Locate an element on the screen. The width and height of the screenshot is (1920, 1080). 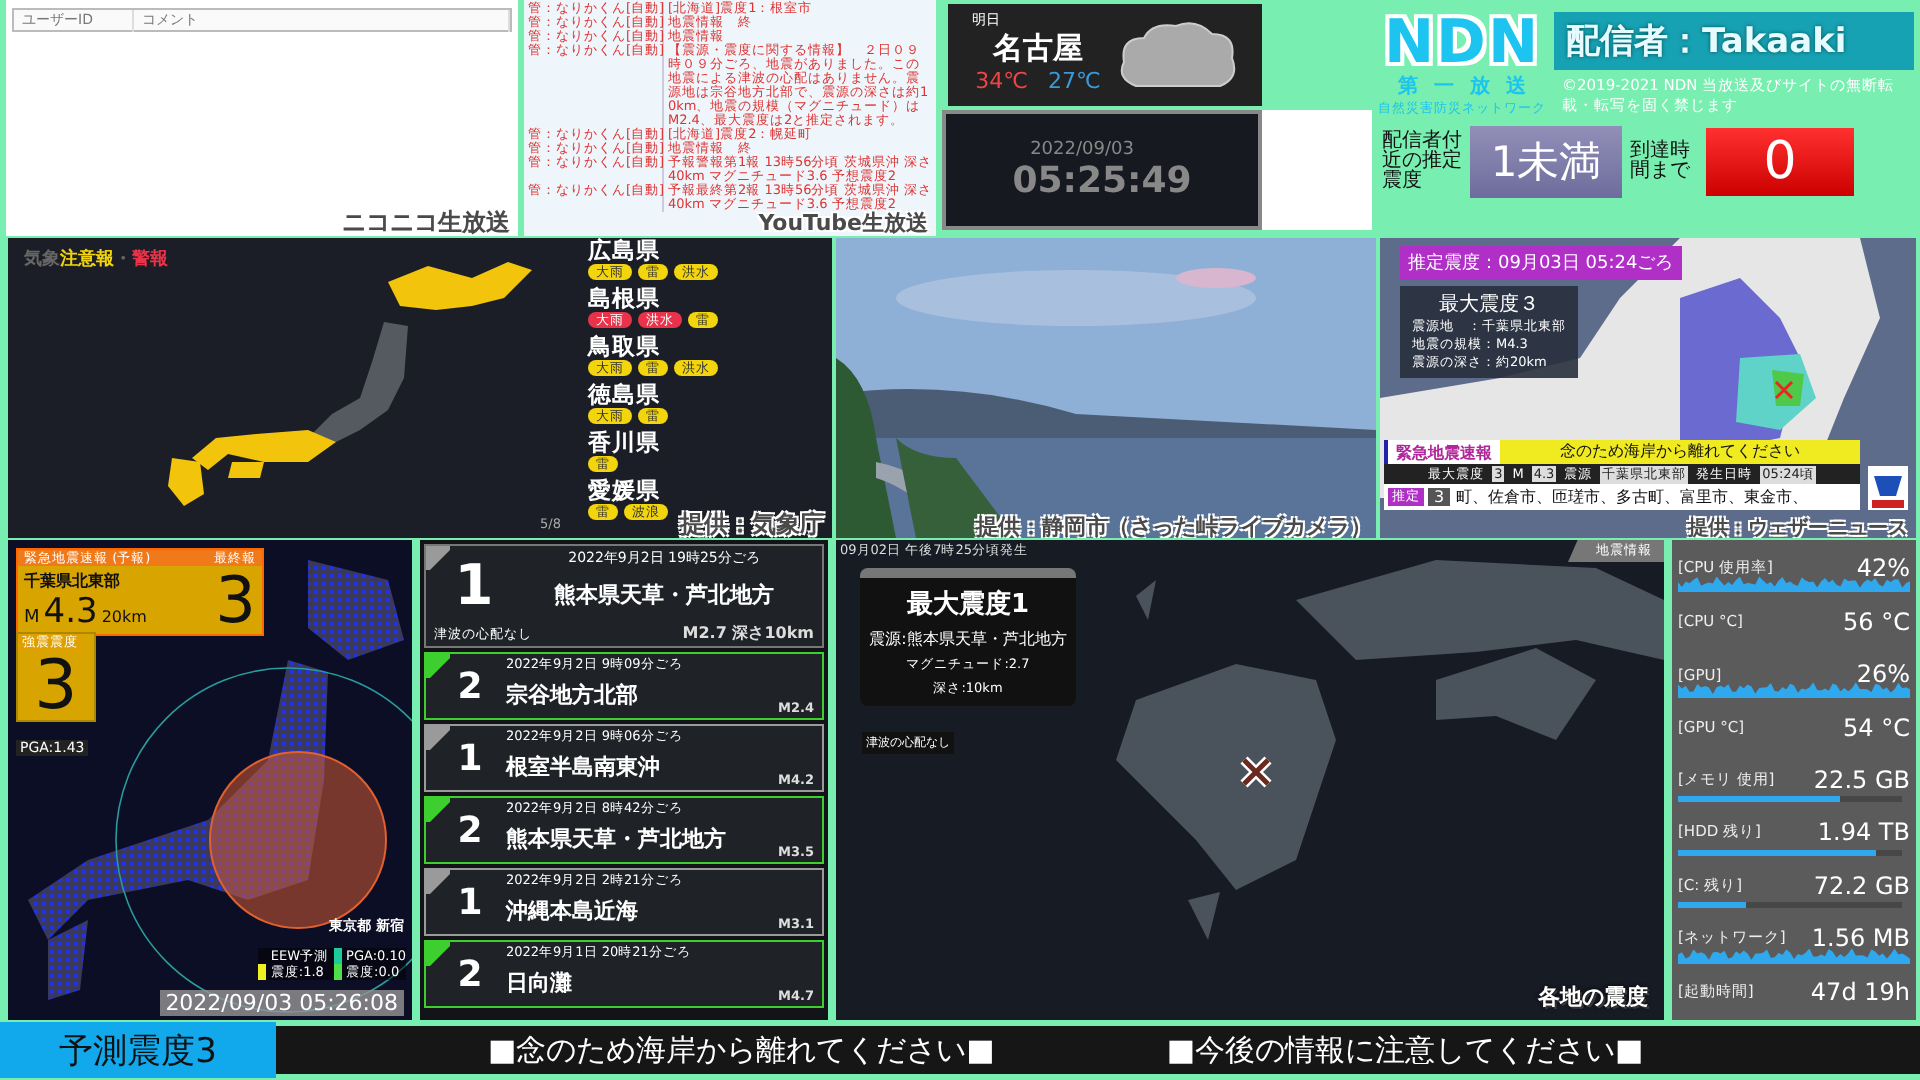
stat-value: 72.2 GB is located at coordinates (1861, 885).